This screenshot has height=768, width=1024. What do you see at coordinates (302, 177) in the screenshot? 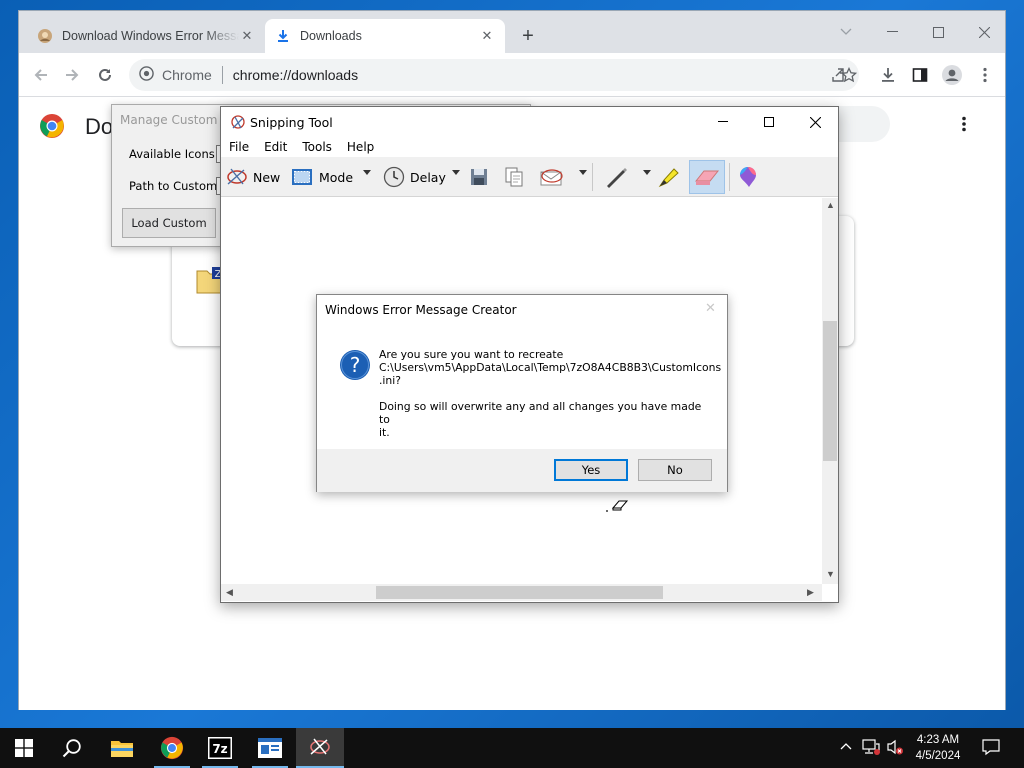
I see `mode-rectangle-icon` at bounding box center [302, 177].